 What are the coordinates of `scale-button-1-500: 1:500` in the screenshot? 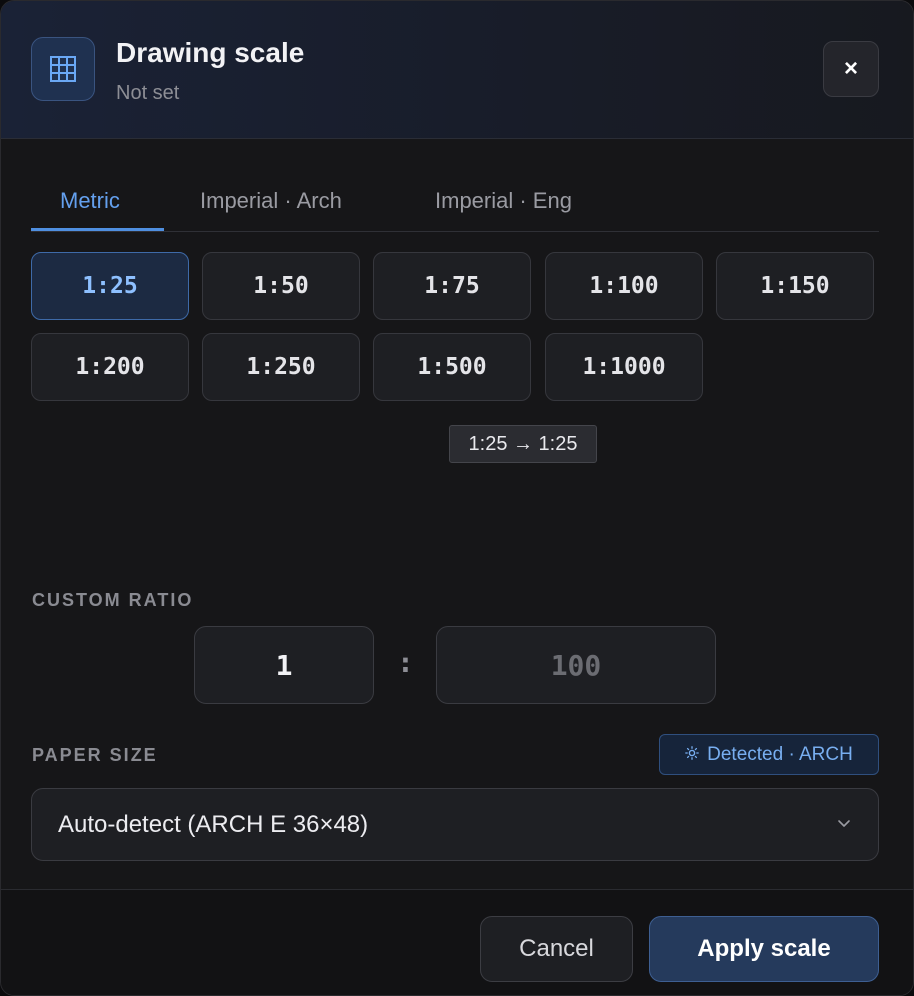 It's located at (452, 367).